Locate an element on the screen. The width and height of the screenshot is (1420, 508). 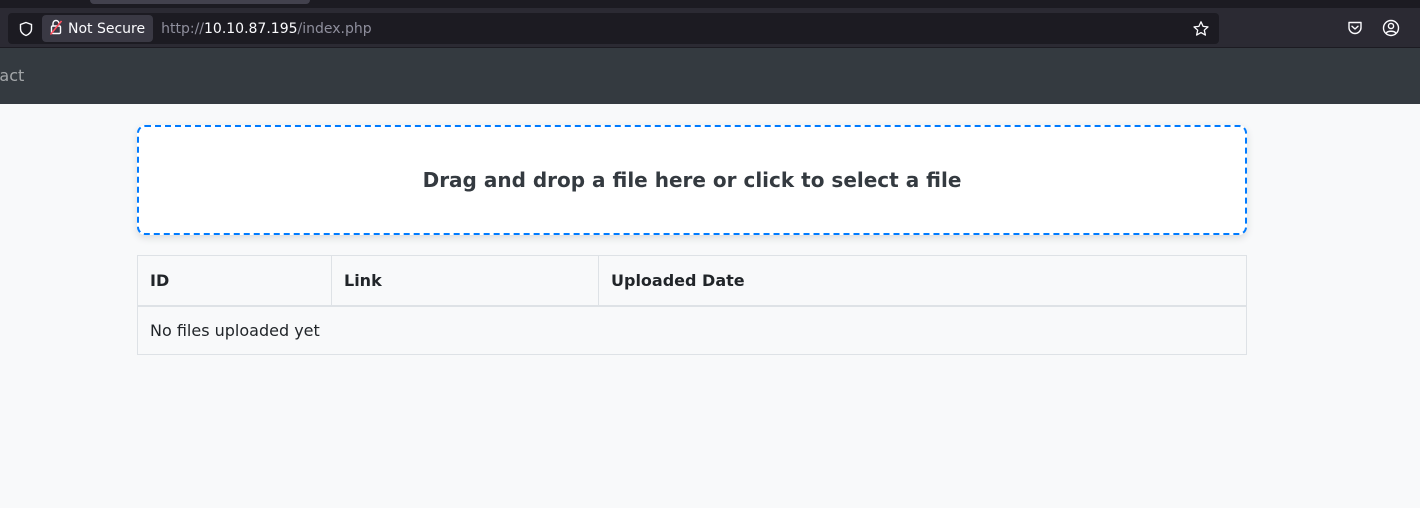
nav-link-contact: ntact is located at coordinates (12, 75).